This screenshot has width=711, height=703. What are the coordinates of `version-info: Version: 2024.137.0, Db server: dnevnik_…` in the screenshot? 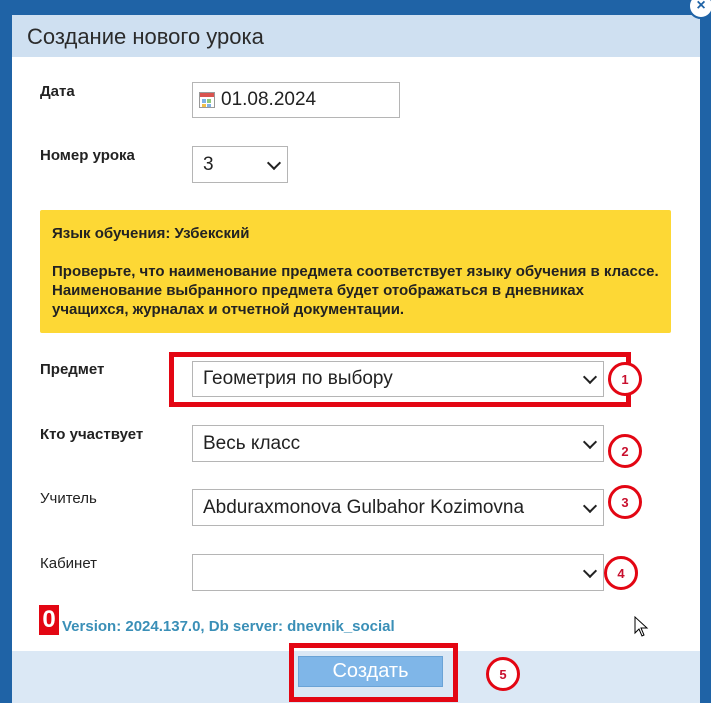 It's located at (228, 626).